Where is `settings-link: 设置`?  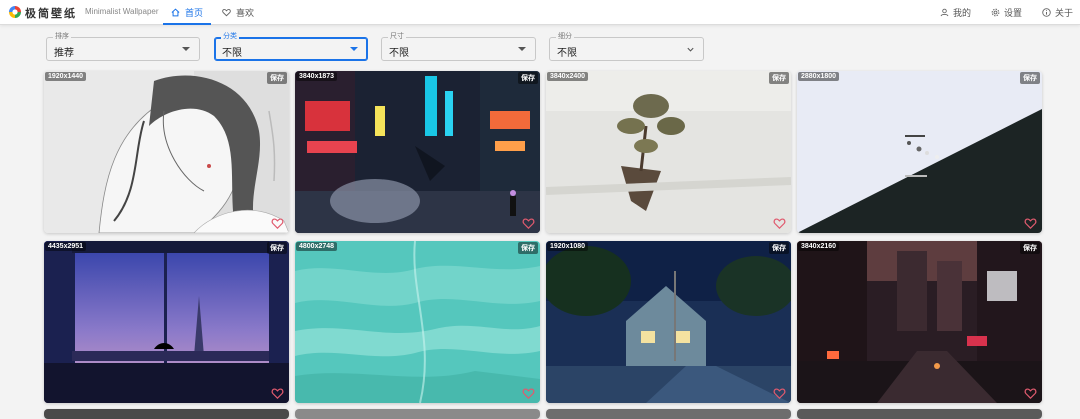
settings-link: 设置 is located at coordinates (1006, 12).